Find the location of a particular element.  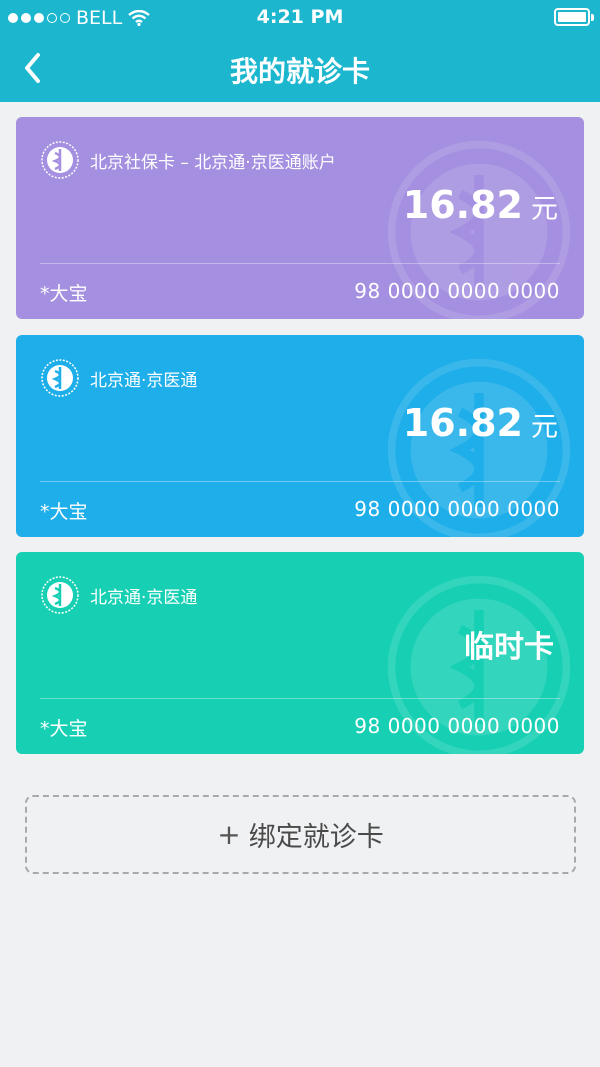

chevron-left-icon is located at coordinates (32, 68).